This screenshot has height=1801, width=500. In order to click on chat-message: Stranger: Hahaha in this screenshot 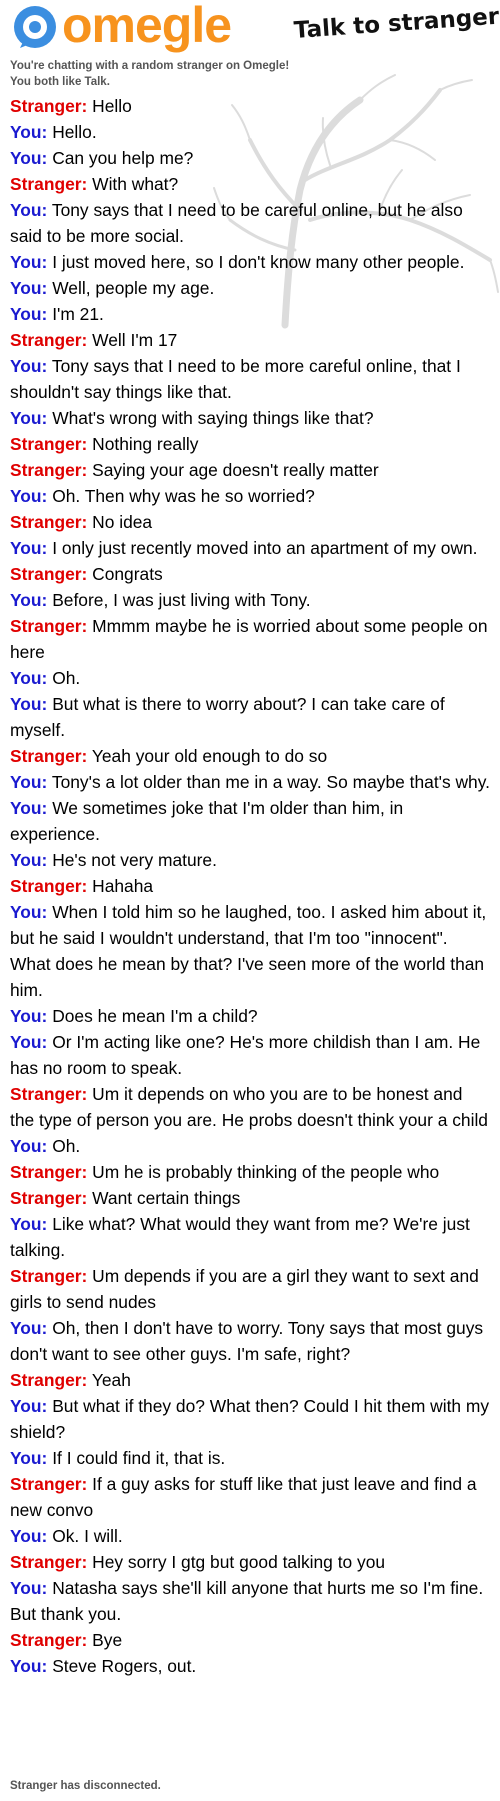, I will do `click(250, 886)`.